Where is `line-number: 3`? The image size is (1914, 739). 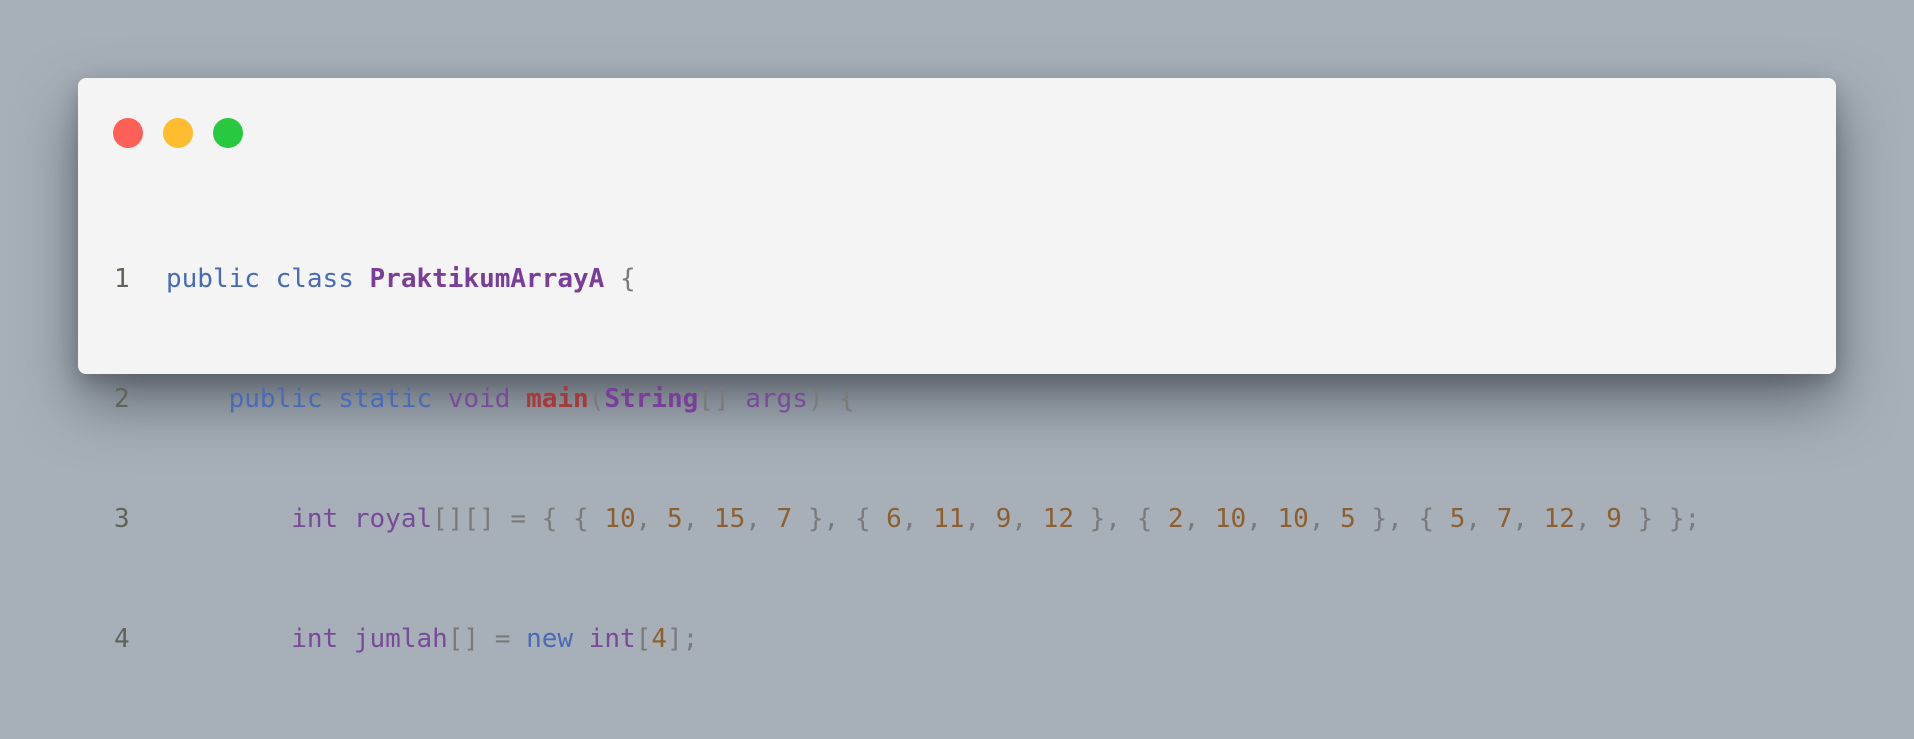
line-number: 3 is located at coordinates (122, 519).